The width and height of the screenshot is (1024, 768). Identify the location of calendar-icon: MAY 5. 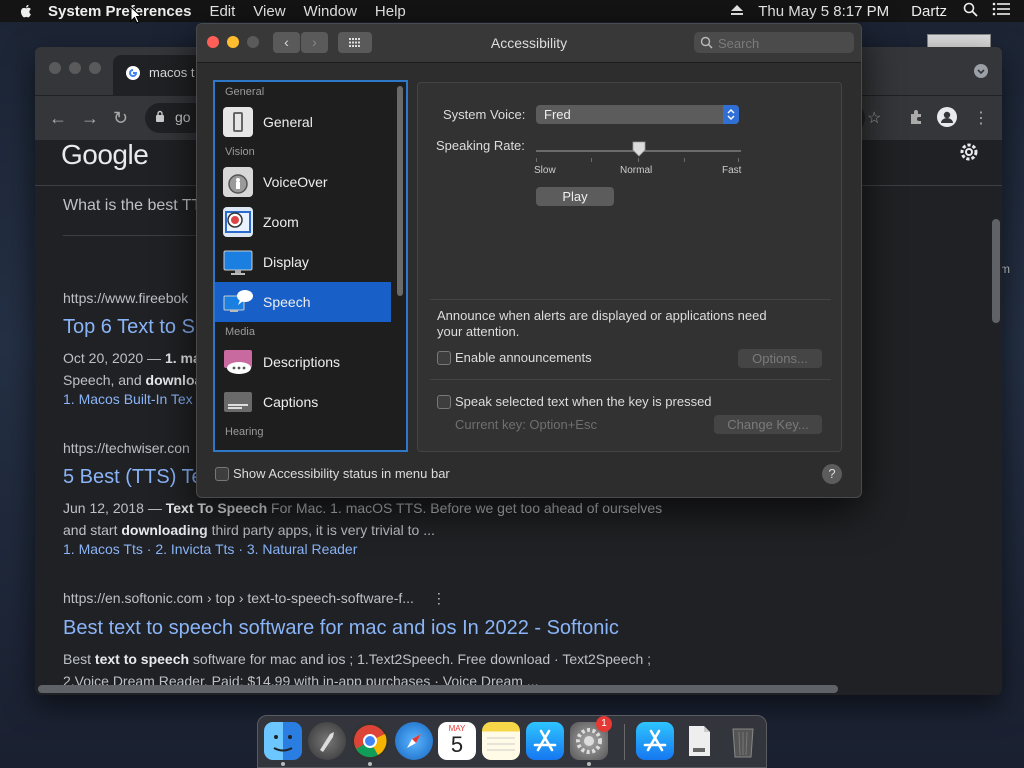
(457, 741).